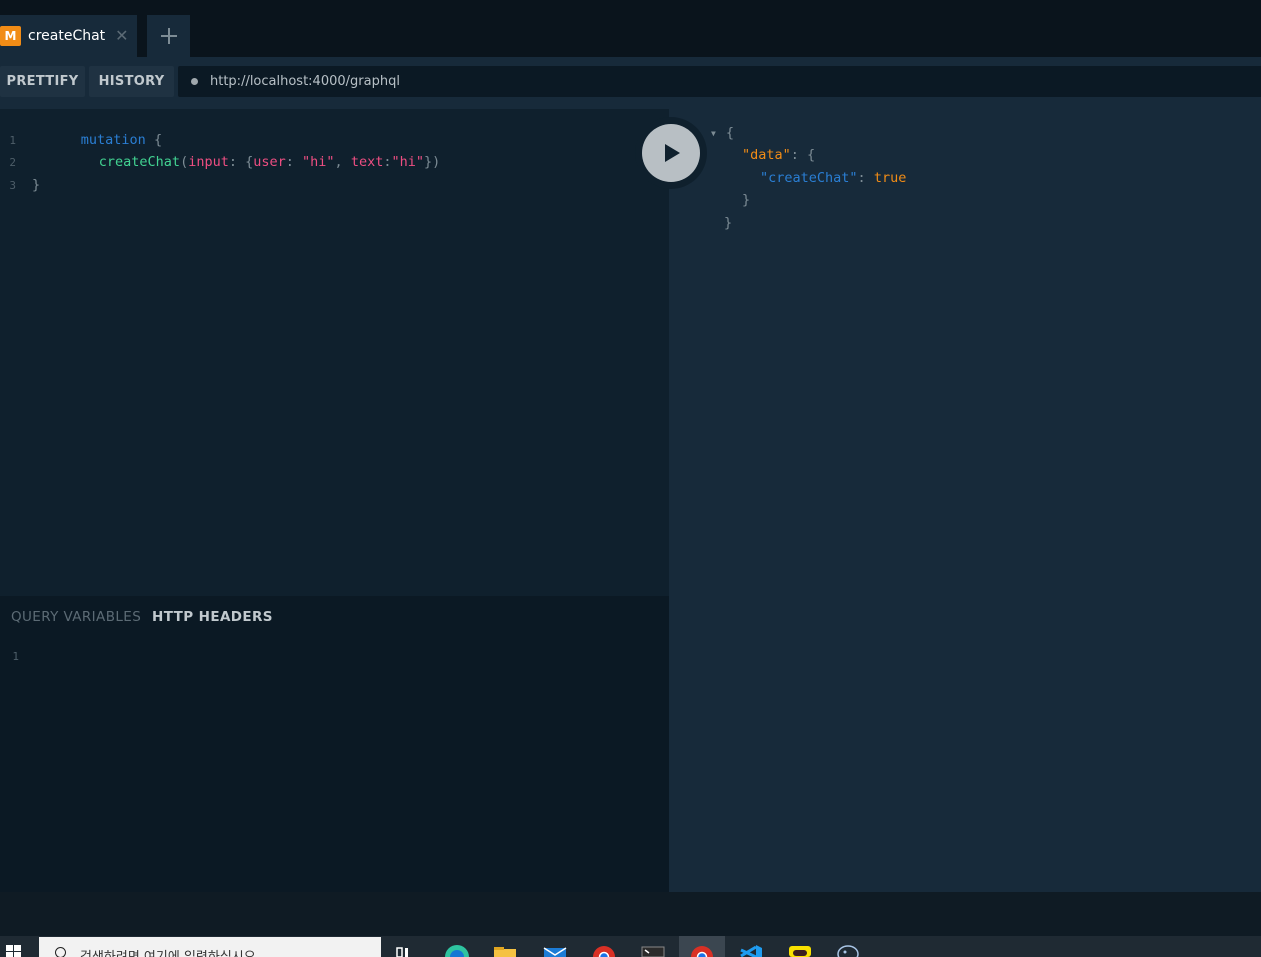 Image resolution: width=1261 pixels, height=957 pixels. I want to click on object-key-user: user, so click(269, 162).